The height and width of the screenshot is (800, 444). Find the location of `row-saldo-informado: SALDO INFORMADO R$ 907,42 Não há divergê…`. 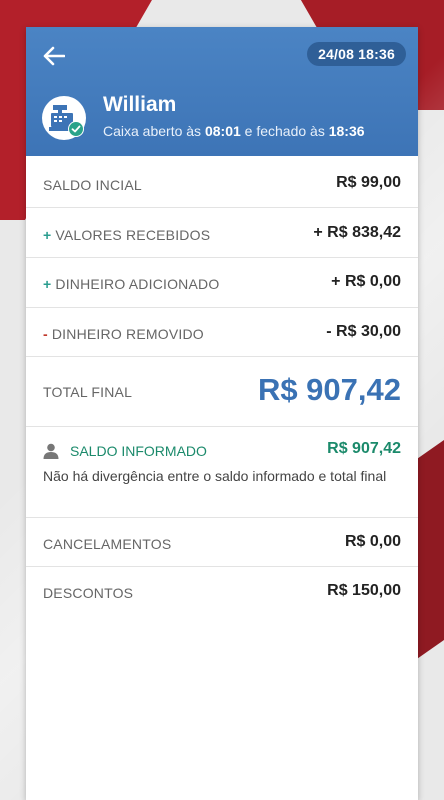

row-saldo-informado: SALDO INFORMADO R$ 907,42 Não há divergê… is located at coordinates (222, 472).